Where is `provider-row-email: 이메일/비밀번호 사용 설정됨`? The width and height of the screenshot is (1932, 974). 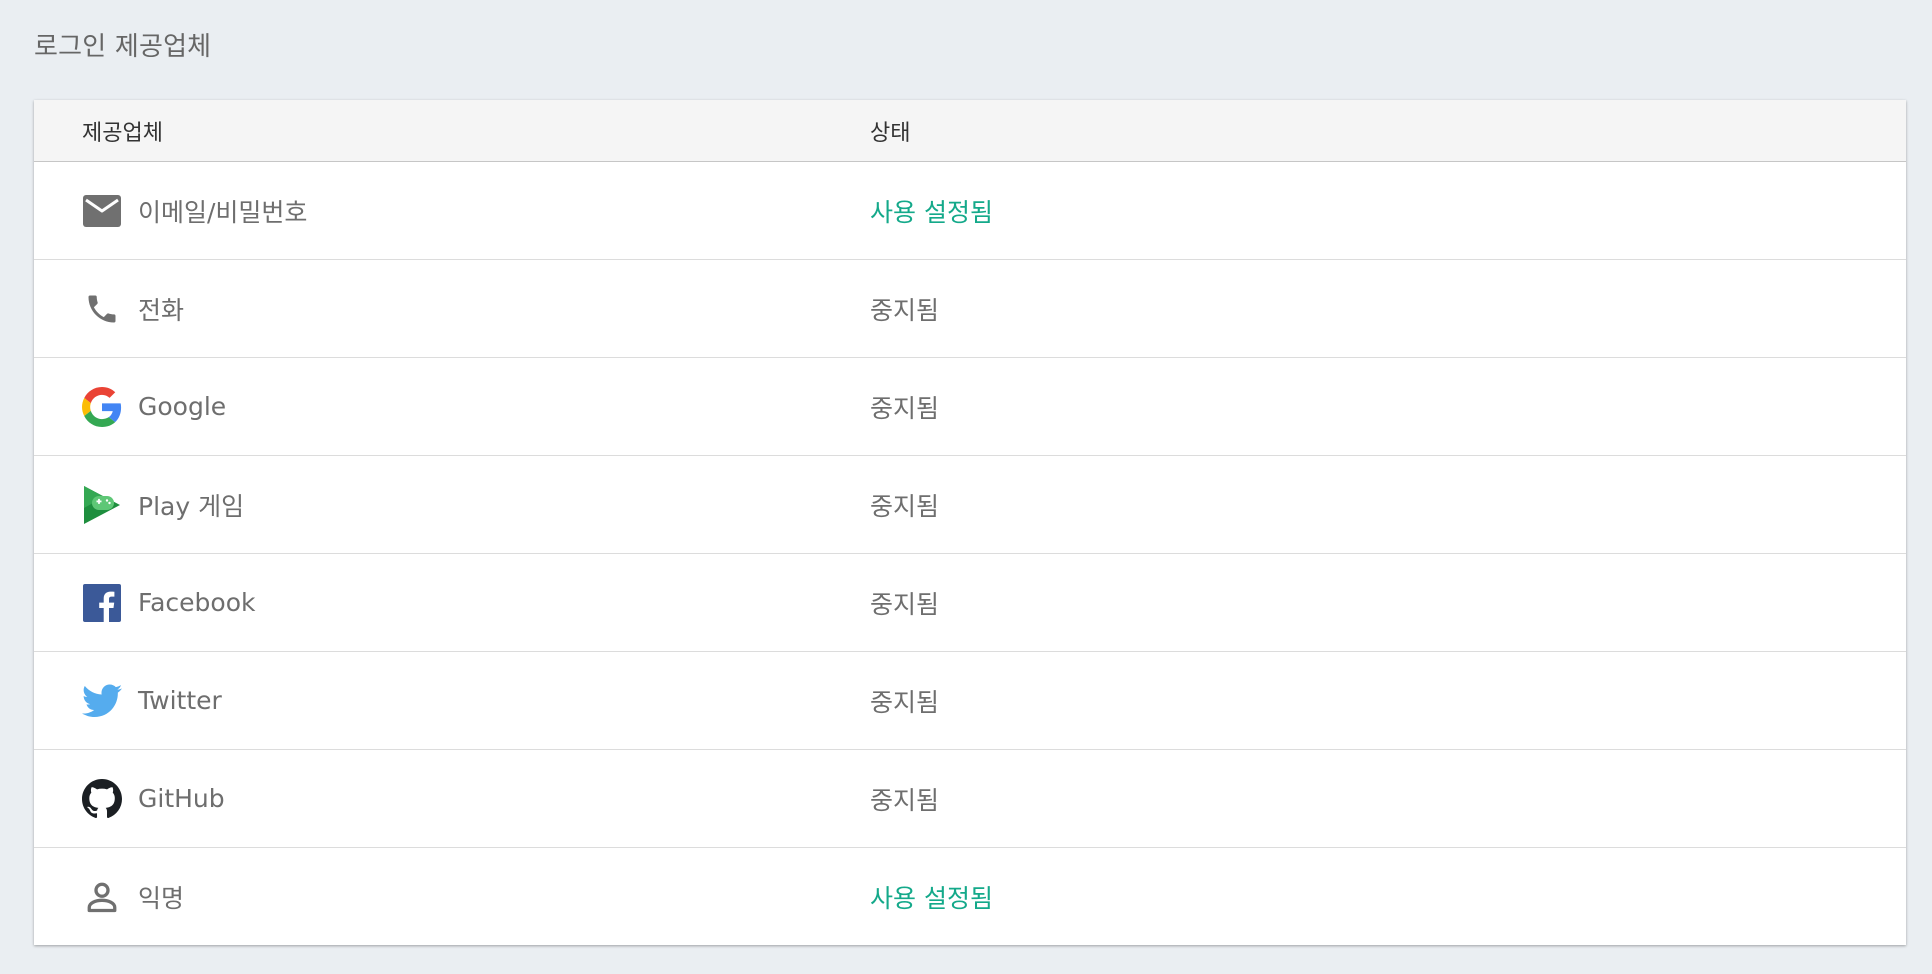 provider-row-email: 이메일/비밀번호 사용 설정됨 is located at coordinates (970, 211).